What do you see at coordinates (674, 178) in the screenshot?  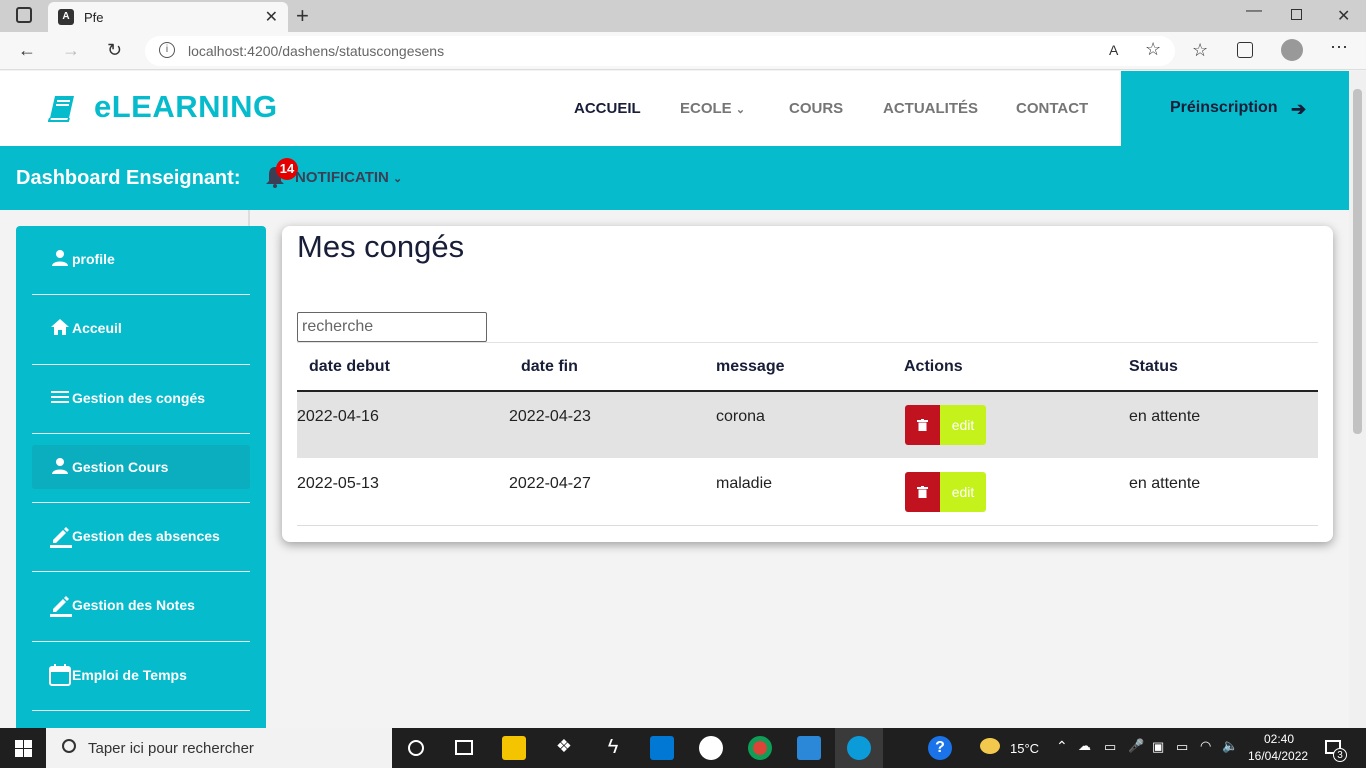 I see `dashboard-bar: Dashboard Enseignant: 14 NOTIFICATIN ⌄` at bounding box center [674, 178].